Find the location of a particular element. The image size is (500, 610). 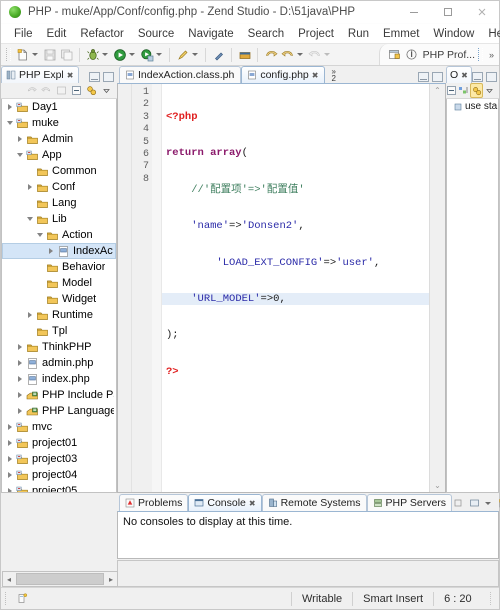

highlight-dropdown-icon is located at coordinates (195, 54).